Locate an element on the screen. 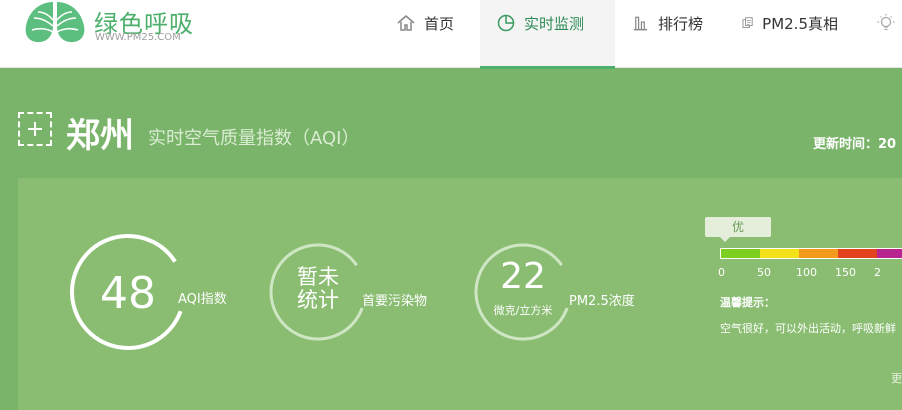 Image resolution: width=902 pixels, height=410 pixels. main-nav: 首页 实时监测 排行榜 PM2.5真相 is located at coordinates (641, 34).